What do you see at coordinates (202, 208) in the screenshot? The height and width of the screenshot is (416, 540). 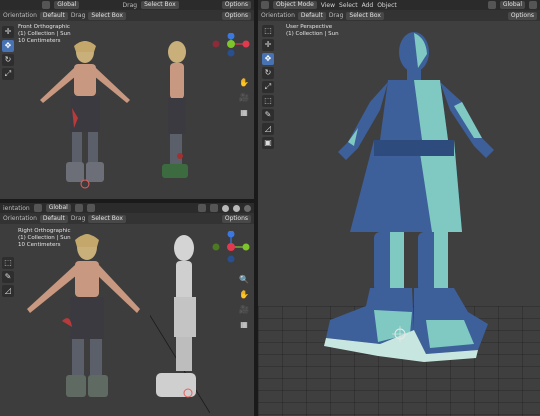 I see `overlay-icon` at bounding box center [202, 208].